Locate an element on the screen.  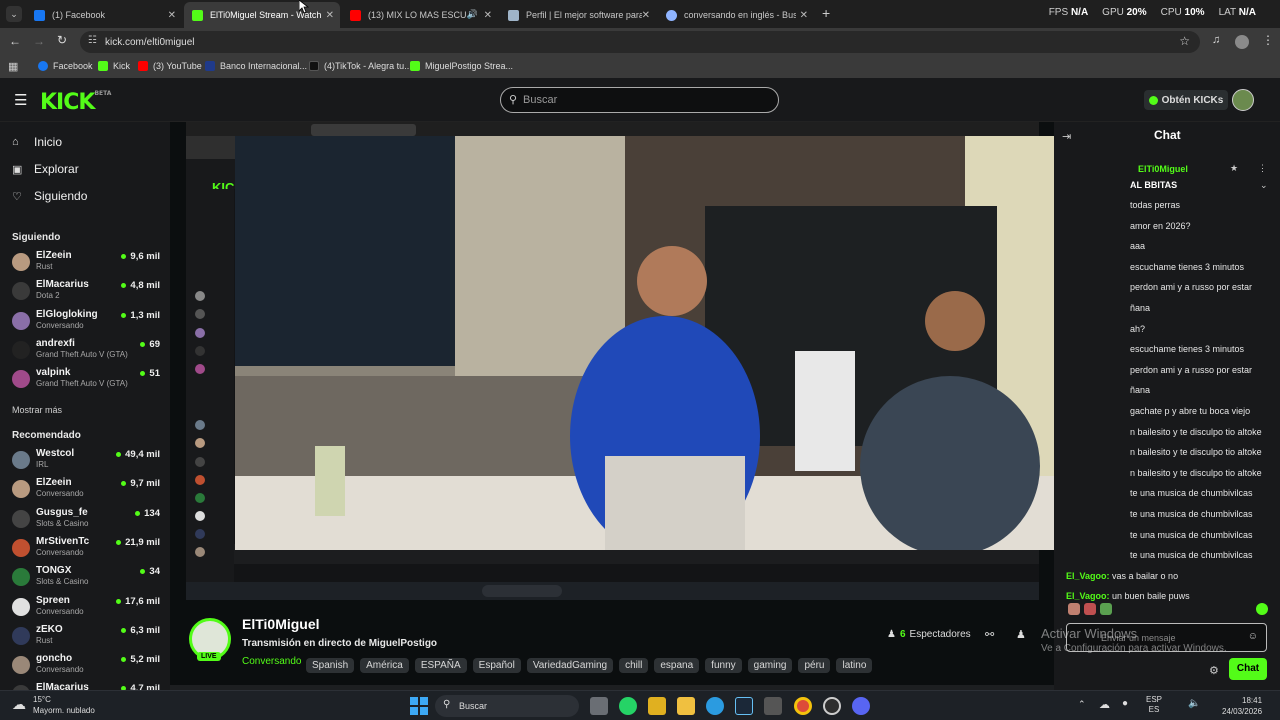
cloud-icon: ☁ is located at coordinates (1104, 704).